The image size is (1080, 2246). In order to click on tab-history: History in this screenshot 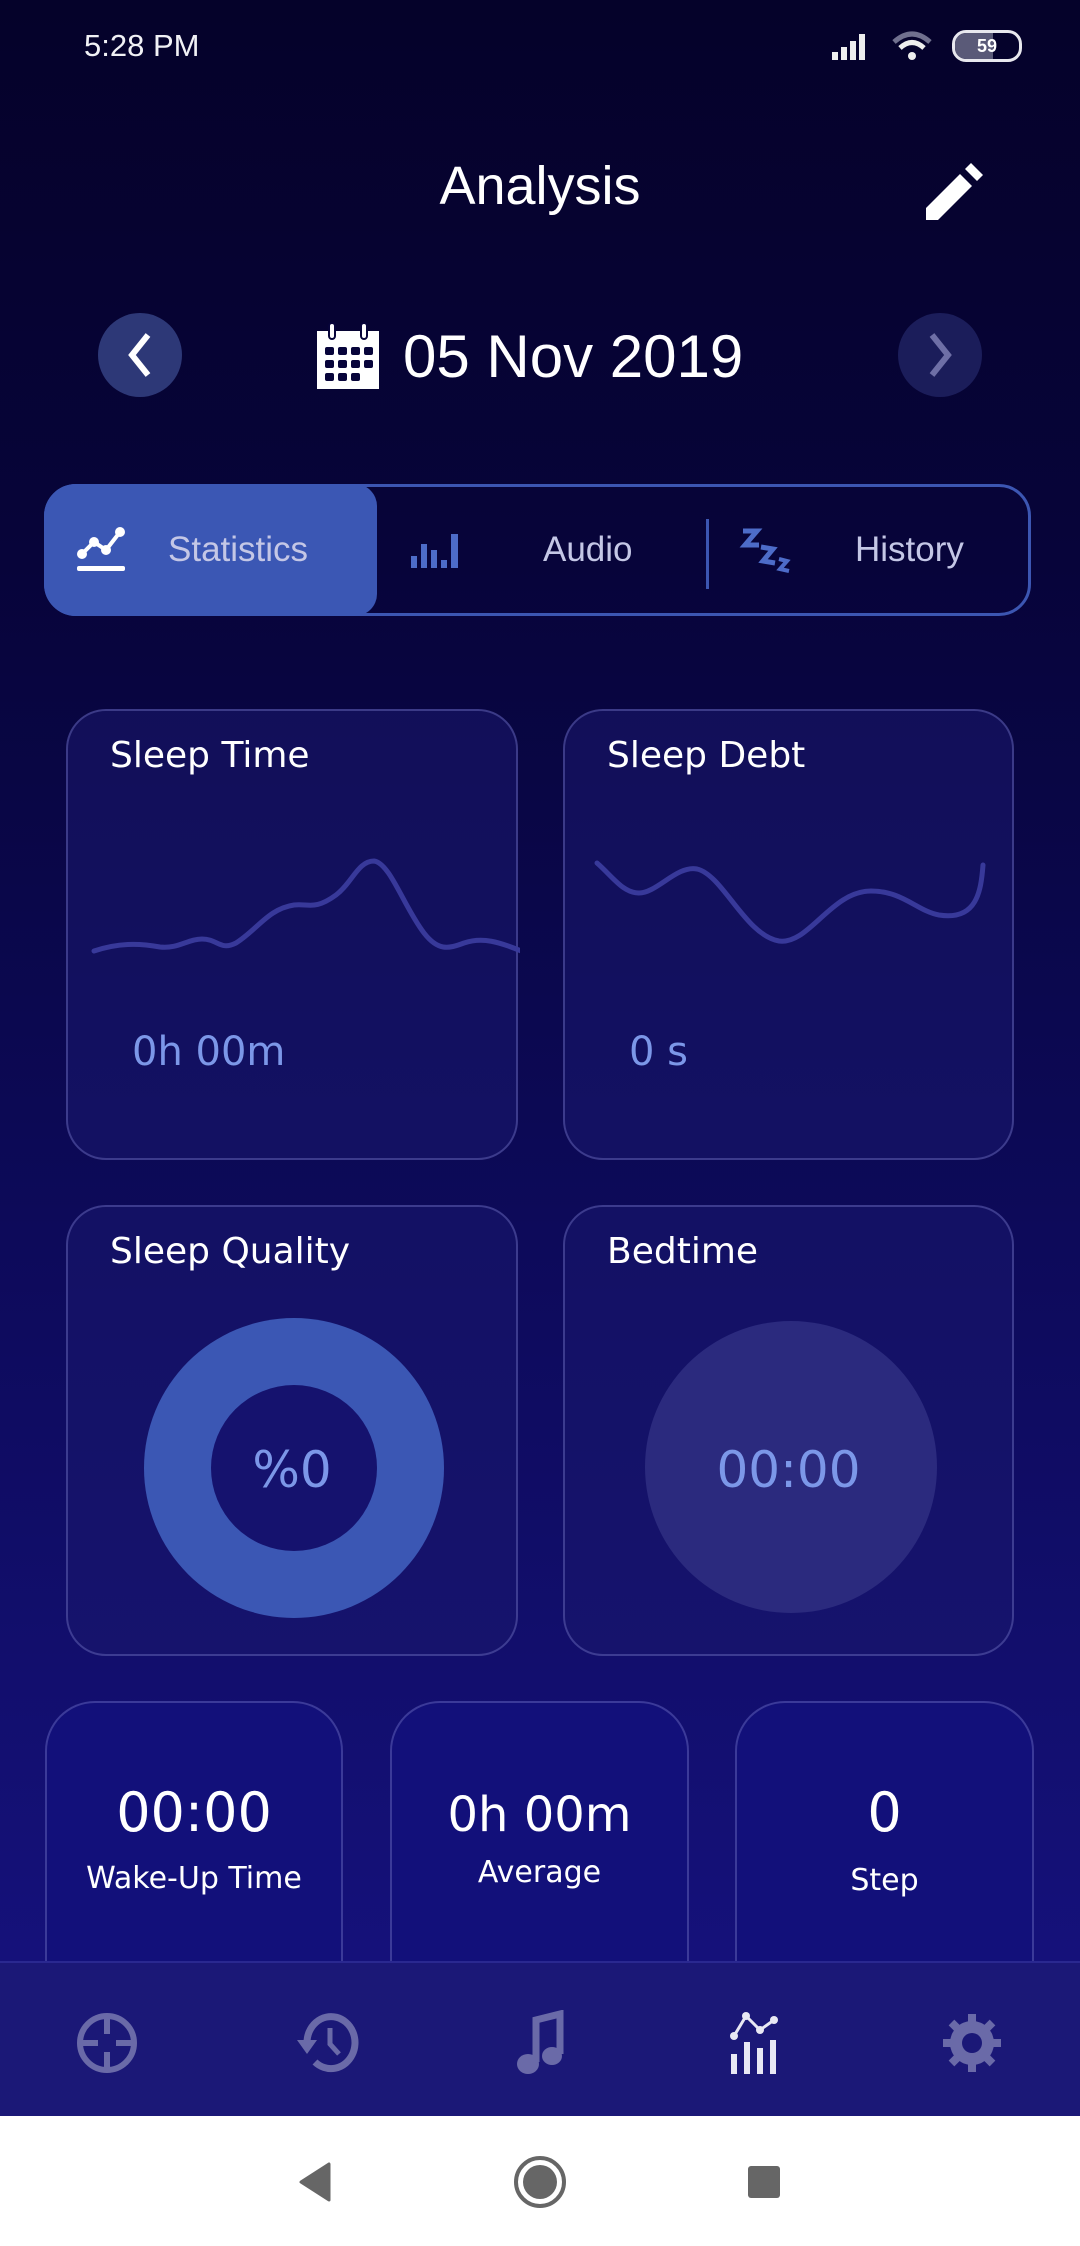, I will do `click(851, 550)`.